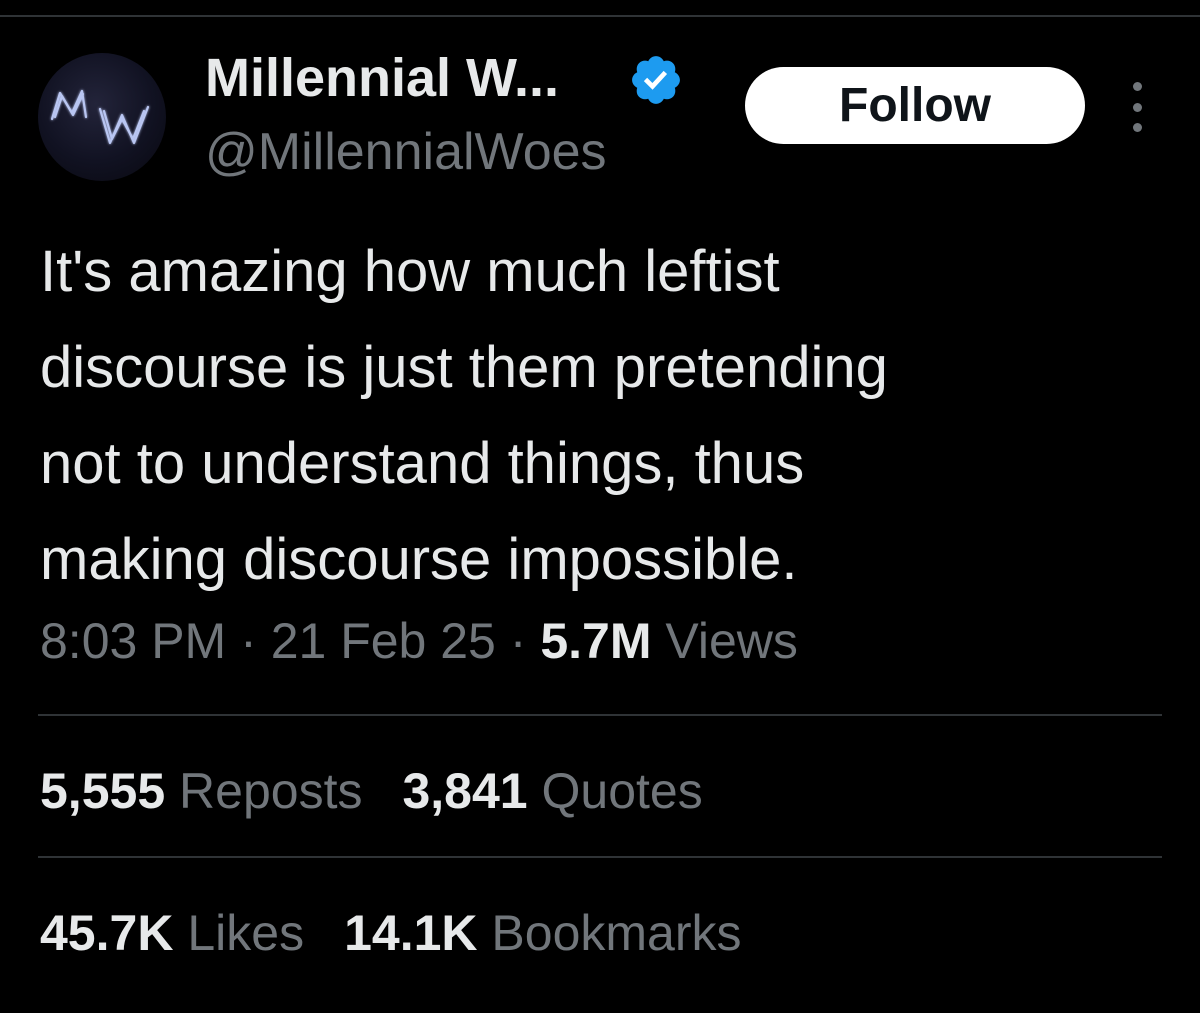 This screenshot has width=1200, height=1013. I want to click on reposts-label: Reposts, so click(271, 791).